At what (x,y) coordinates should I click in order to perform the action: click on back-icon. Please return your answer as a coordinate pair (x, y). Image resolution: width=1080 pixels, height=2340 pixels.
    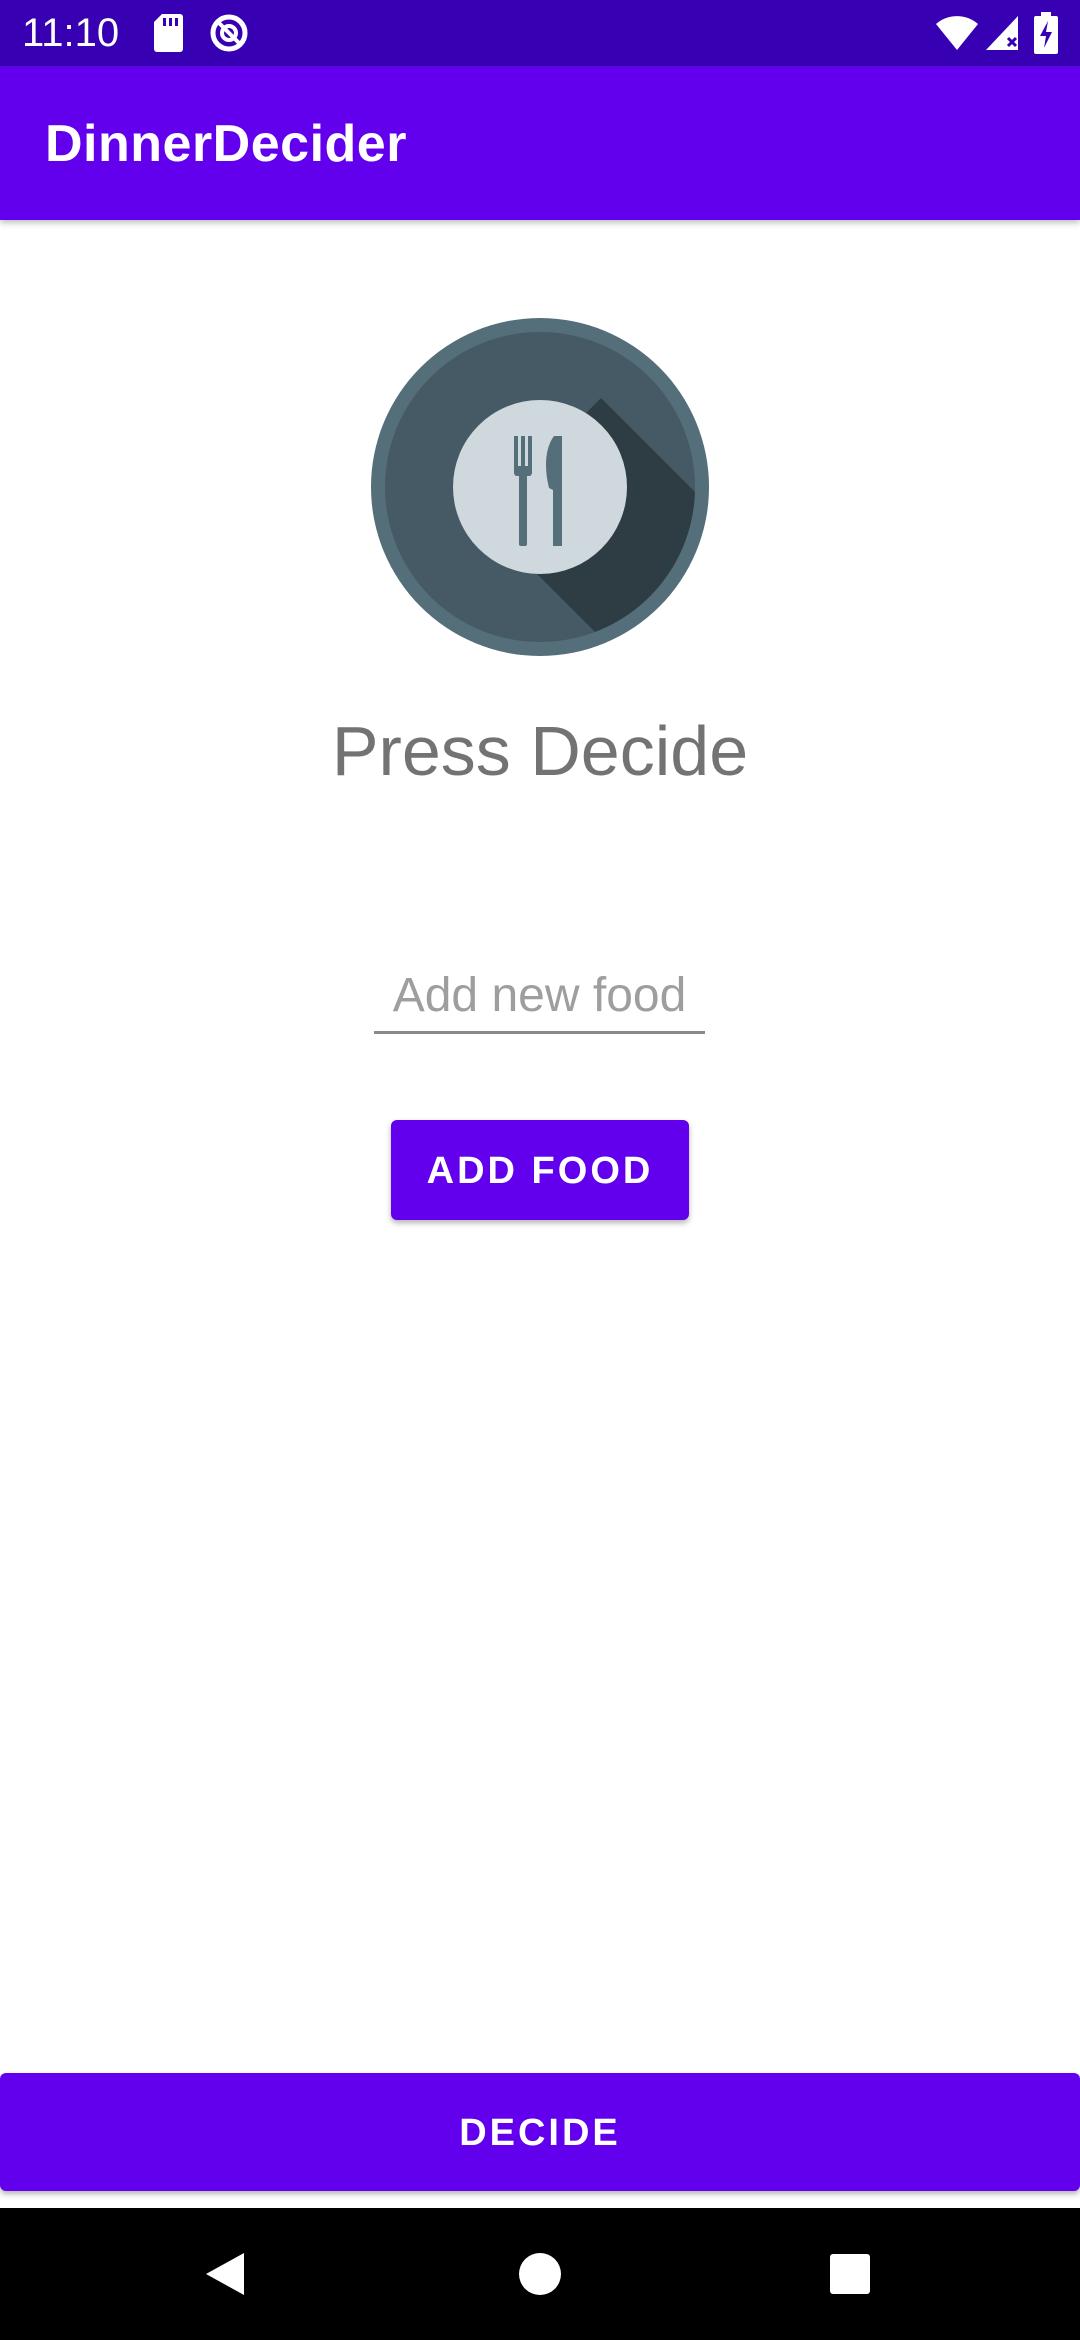
    Looking at the image, I should click on (225, 2274).